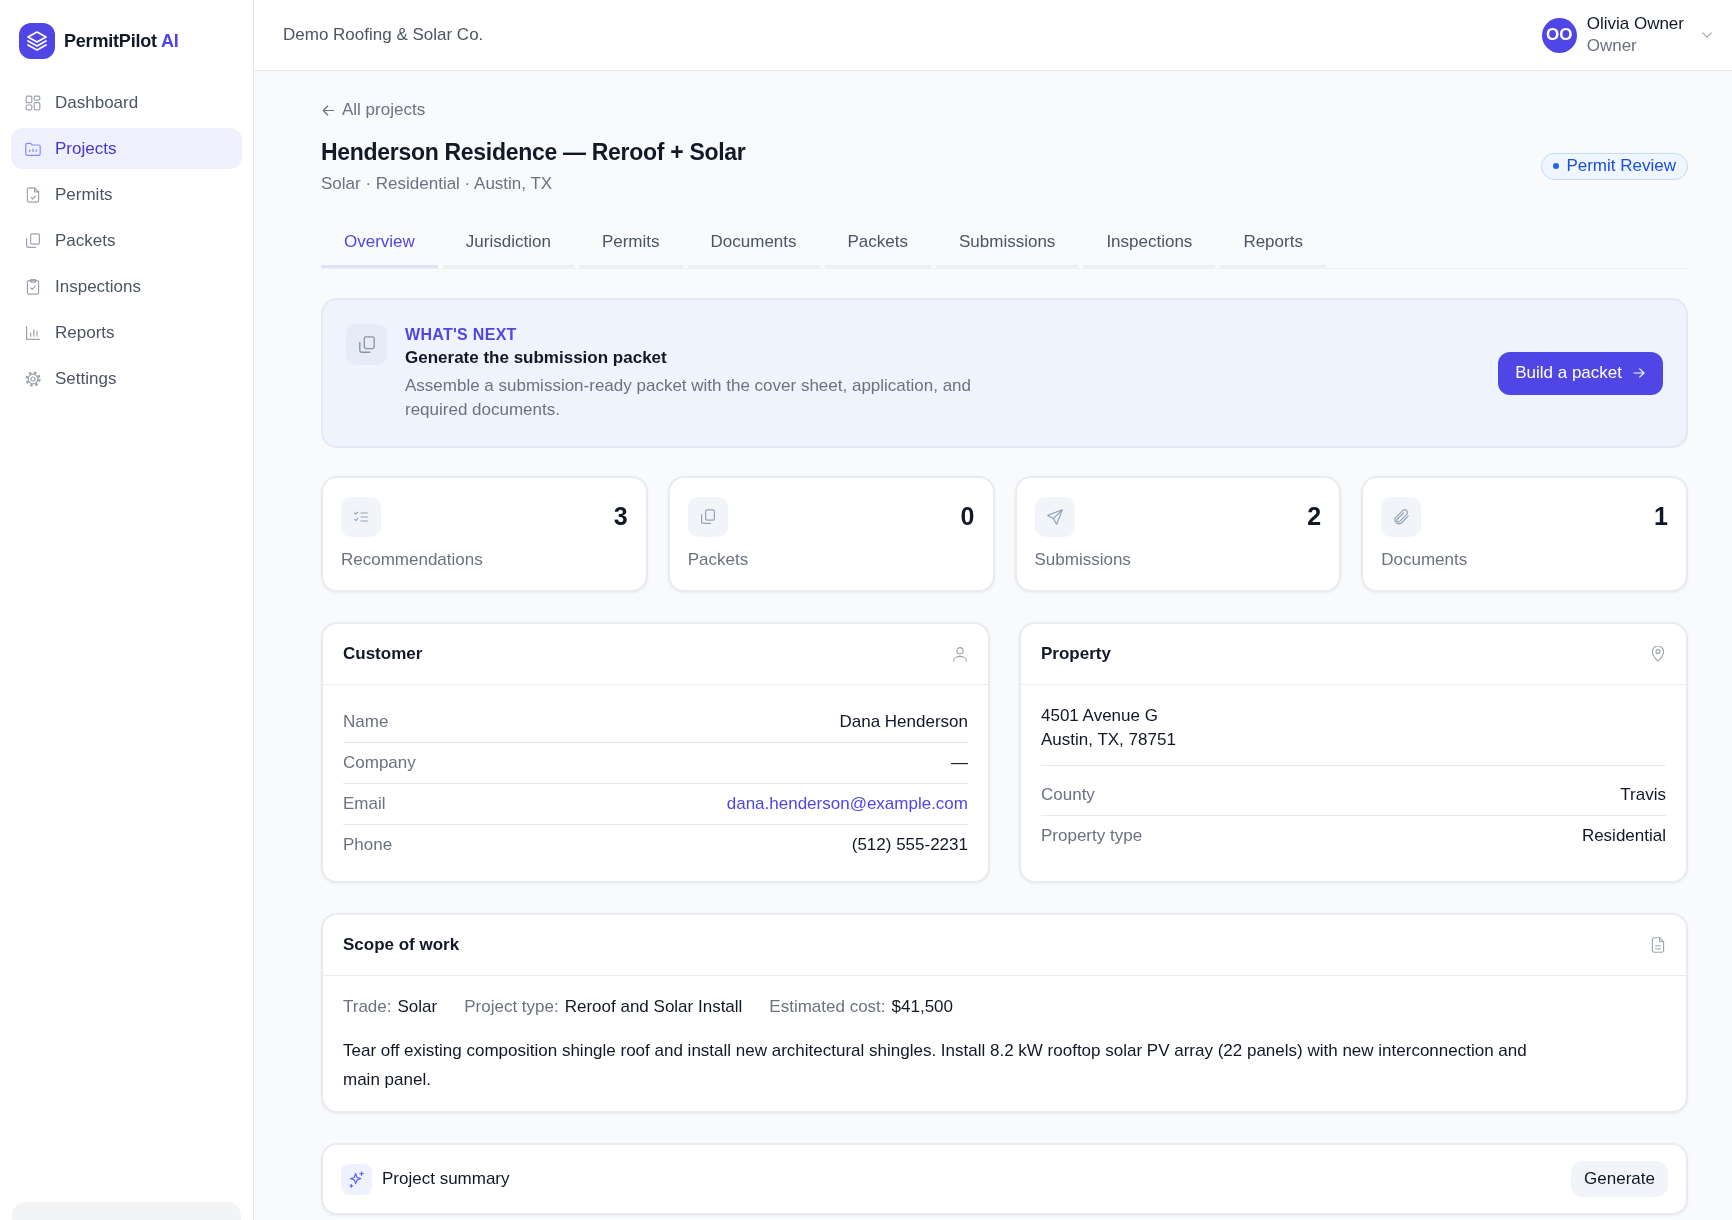 The height and width of the screenshot is (1220, 1732). Describe the element at coordinates (379, 243) in the screenshot. I see `tab: Overview` at that location.